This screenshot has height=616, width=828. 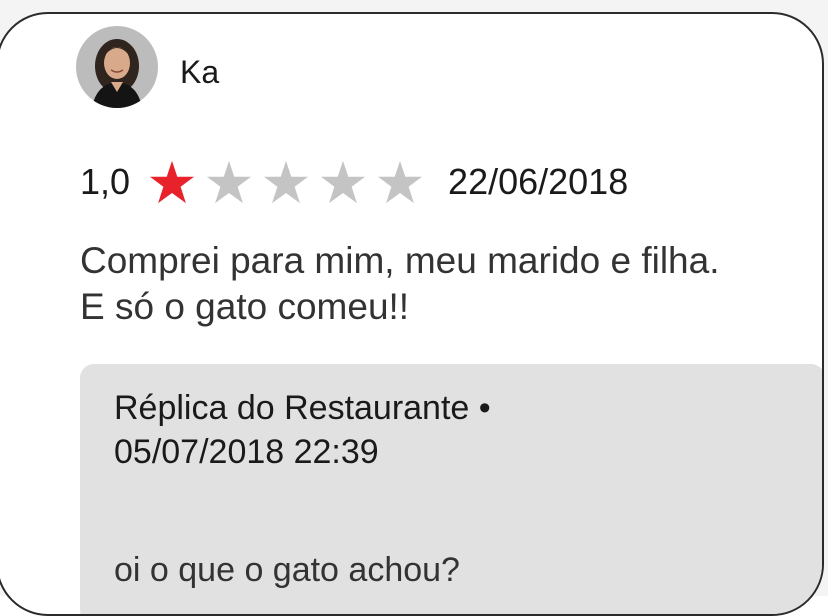 What do you see at coordinates (245, 306) in the screenshot?
I see `review-text-line: E só o gato comeu!!` at bounding box center [245, 306].